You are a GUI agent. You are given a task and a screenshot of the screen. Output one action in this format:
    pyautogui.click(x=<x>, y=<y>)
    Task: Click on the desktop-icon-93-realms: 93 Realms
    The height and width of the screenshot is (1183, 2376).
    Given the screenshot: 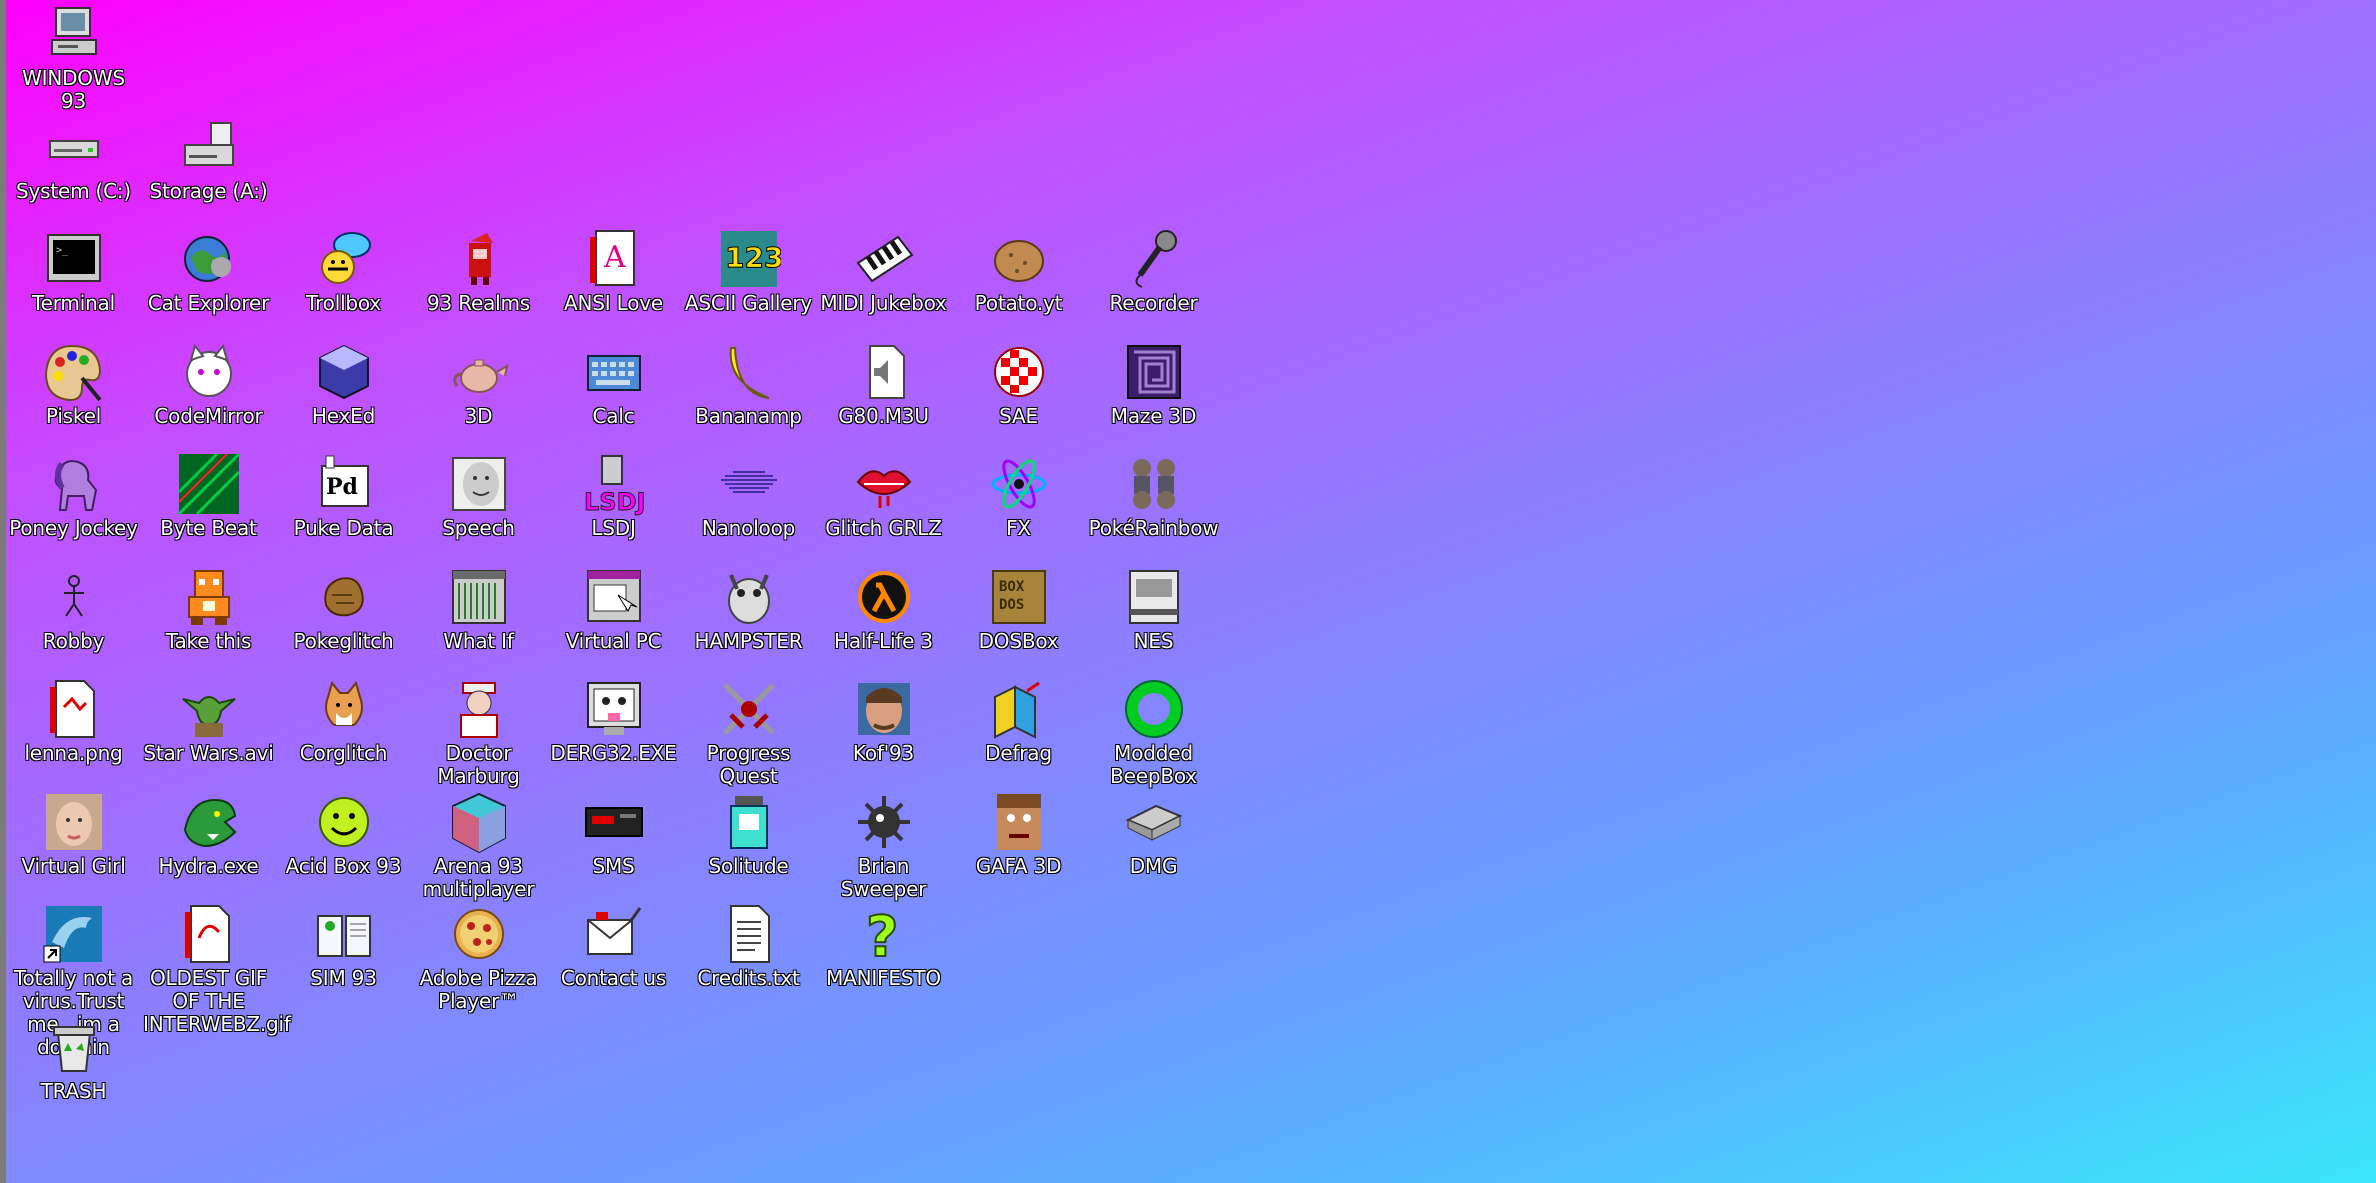 What is the action you would take?
    pyautogui.click(x=478, y=271)
    